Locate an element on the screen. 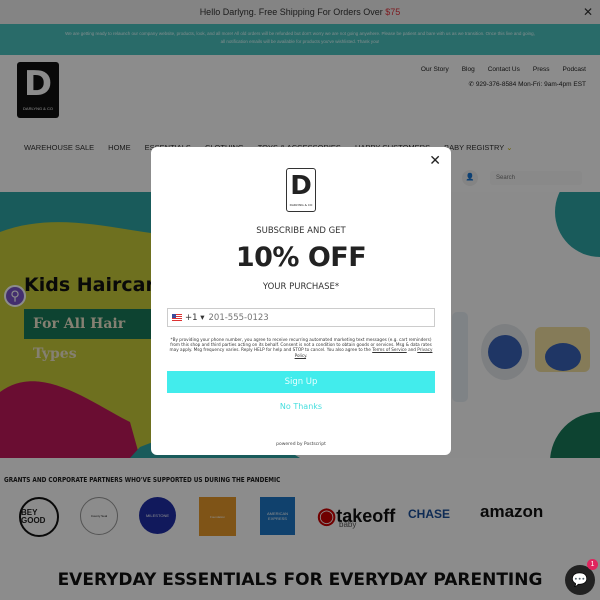  sign-up-button: Sign Up is located at coordinates (301, 382).